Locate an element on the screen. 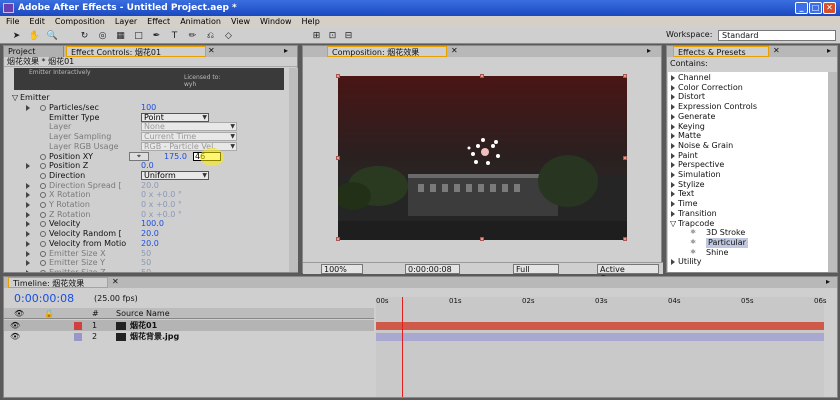  layer-row: 👁 1 烟花01 is located at coordinates (189, 325).